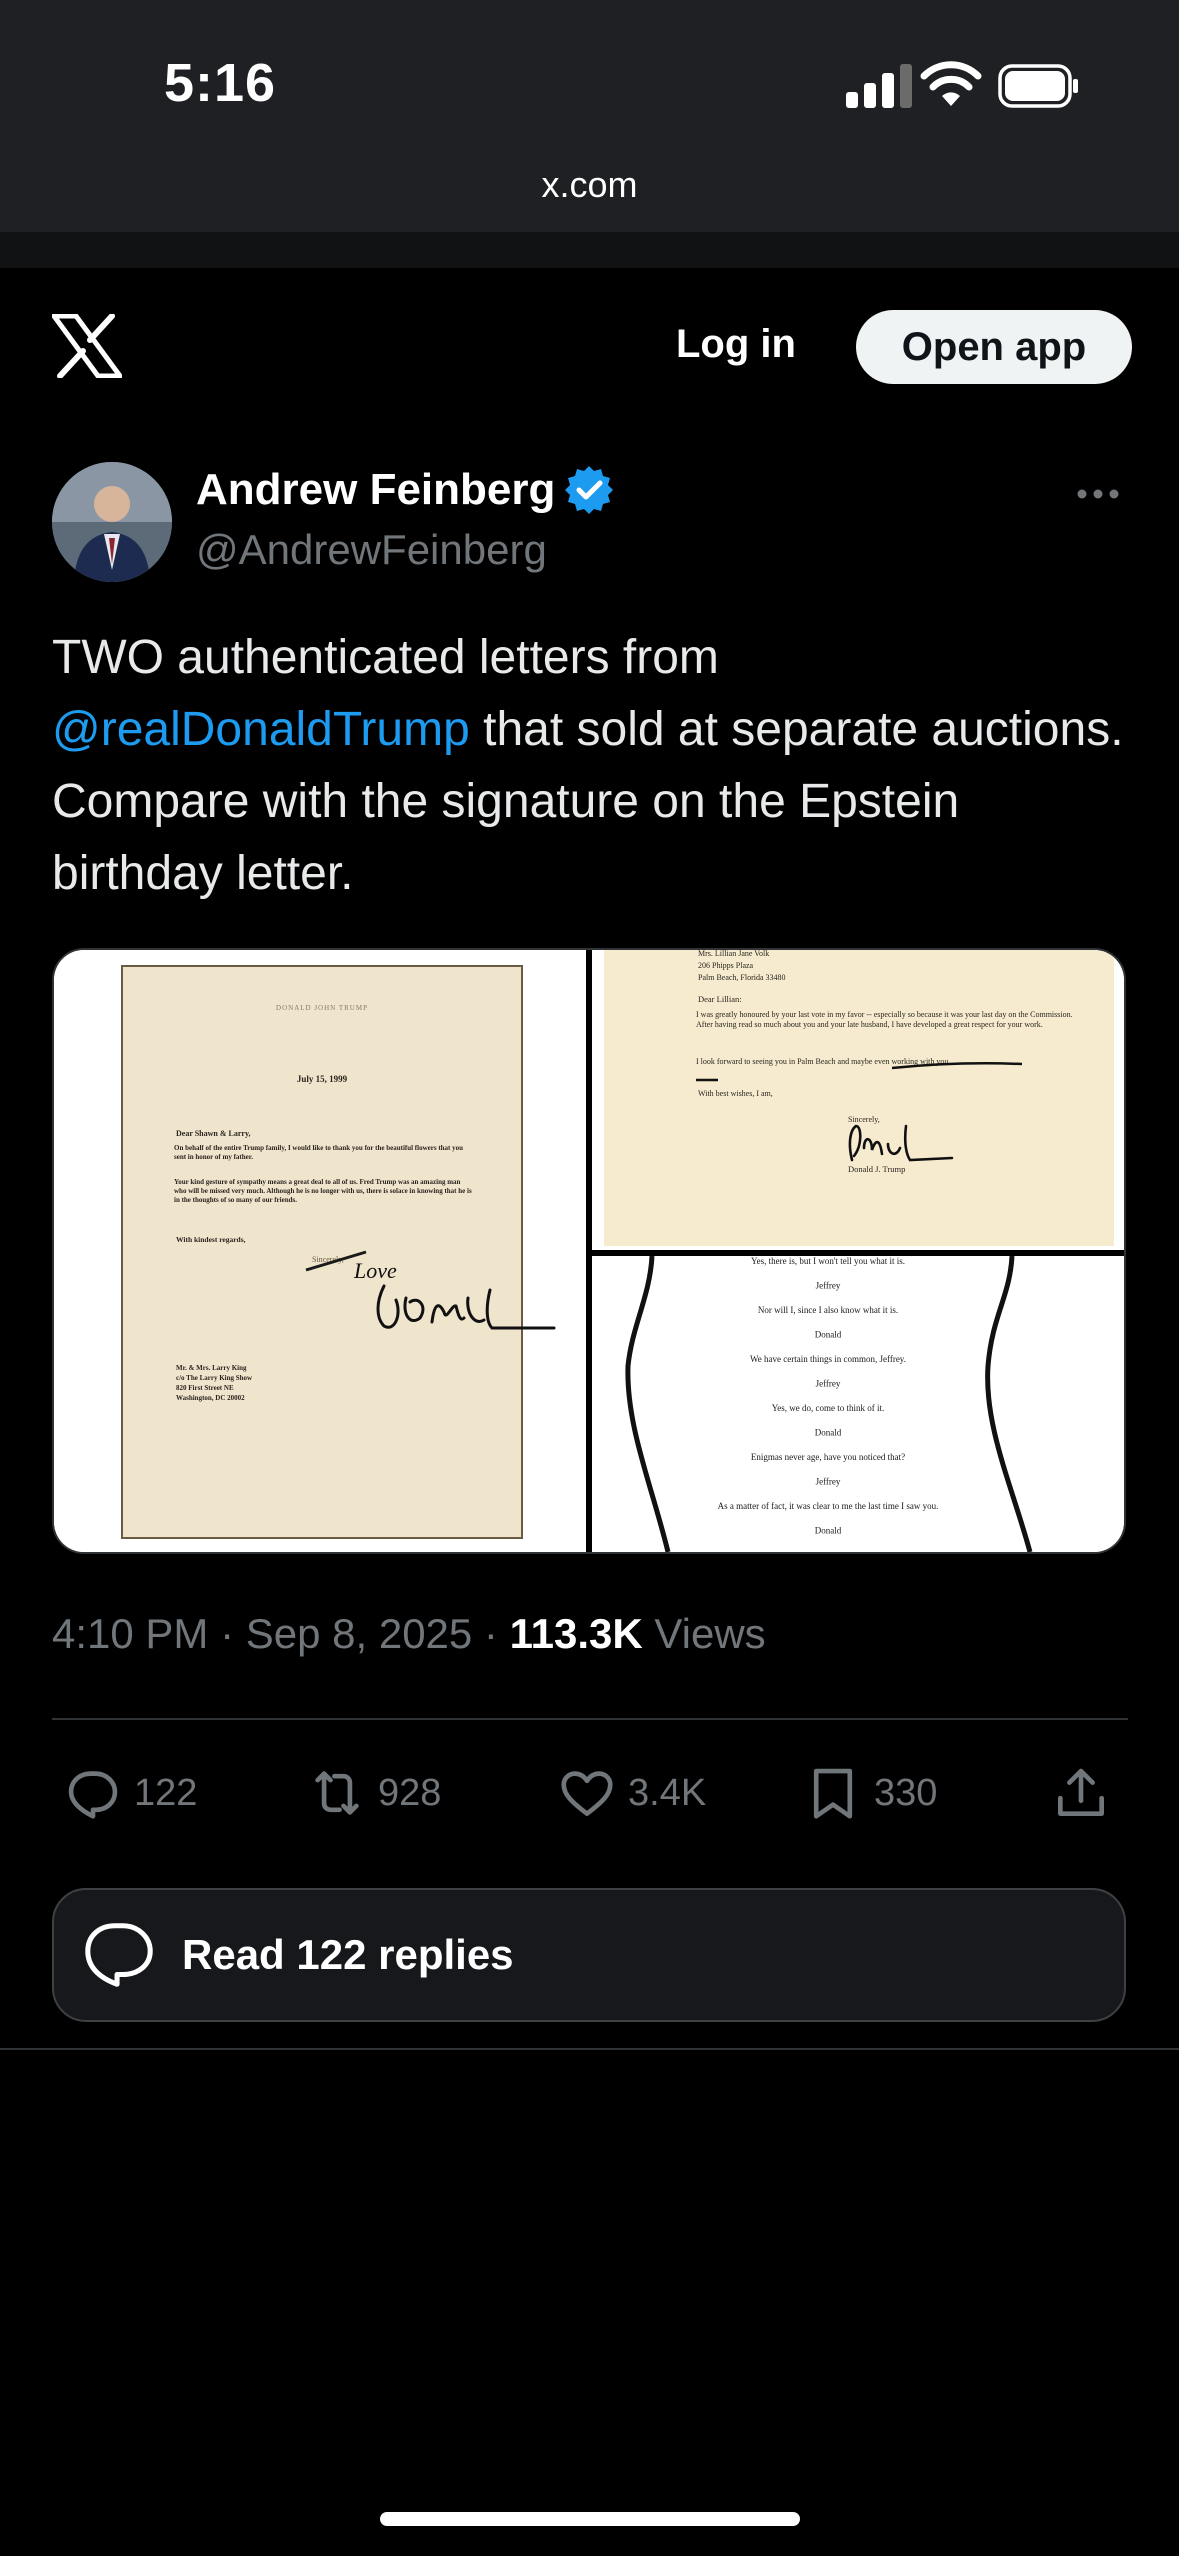 This screenshot has height=2556, width=1179. What do you see at coordinates (119, 1955) in the screenshot?
I see `chat-bubbles-icon` at bounding box center [119, 1955].